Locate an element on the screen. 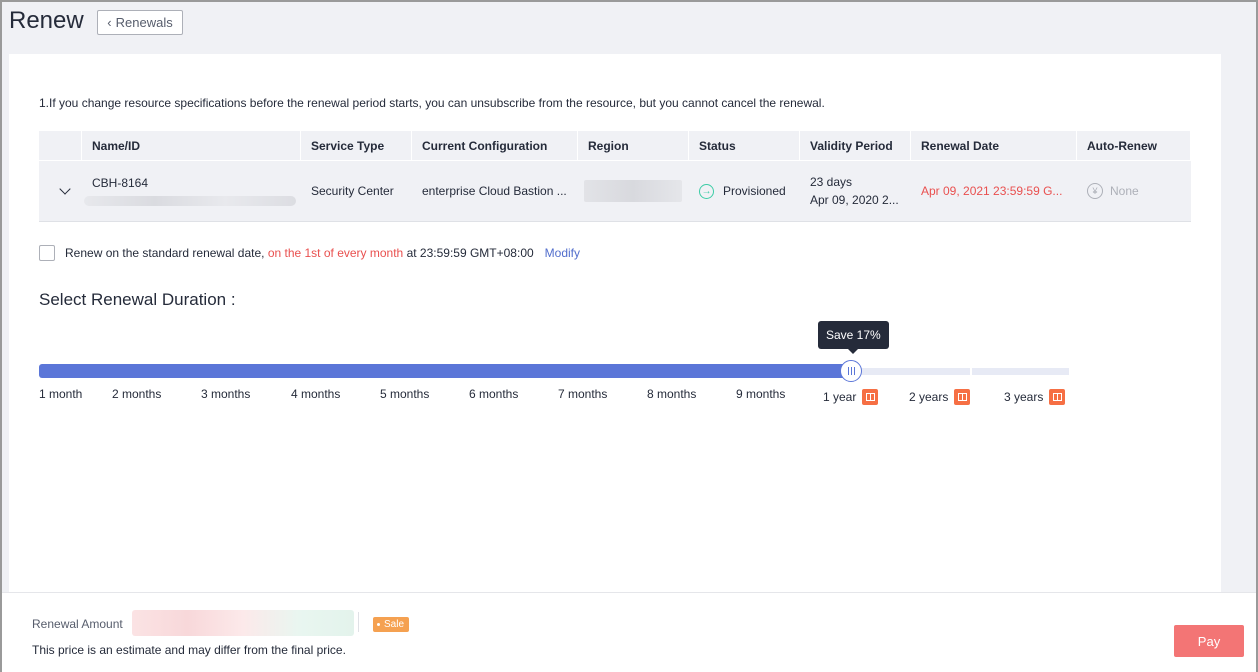 The height and width of the screenshot is (672, 1258). header-renewal-date: Renewal Date is located at coordinates (994, 145).